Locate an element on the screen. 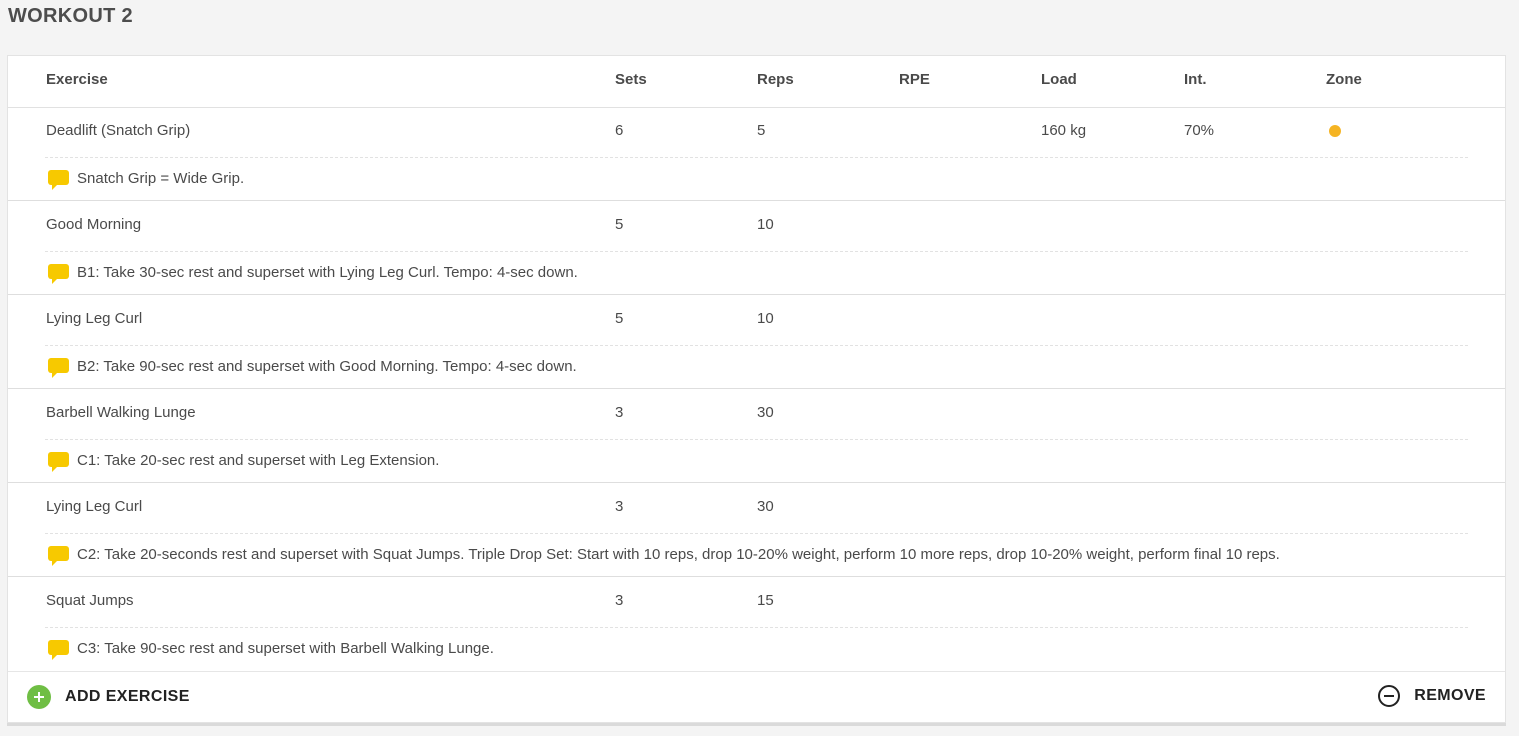  zone-dot-cell is located at coordinates (1333, 131).